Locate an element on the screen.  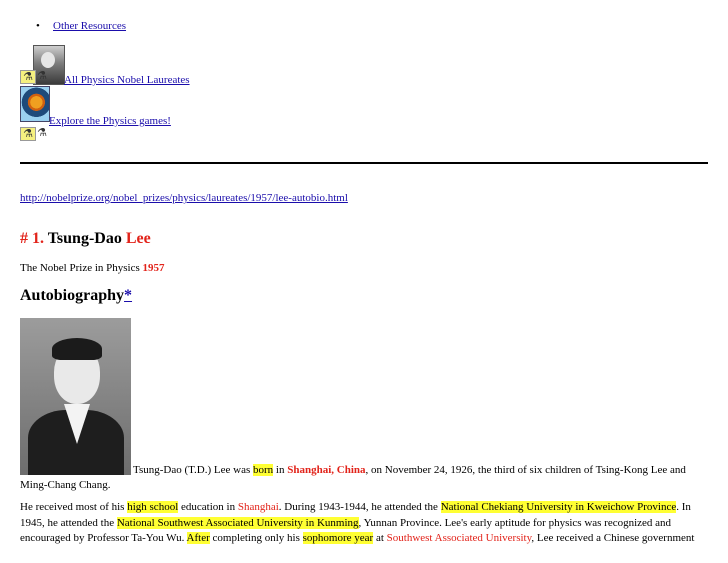
footnote-star-link: * is located at coordinates (128, 295).